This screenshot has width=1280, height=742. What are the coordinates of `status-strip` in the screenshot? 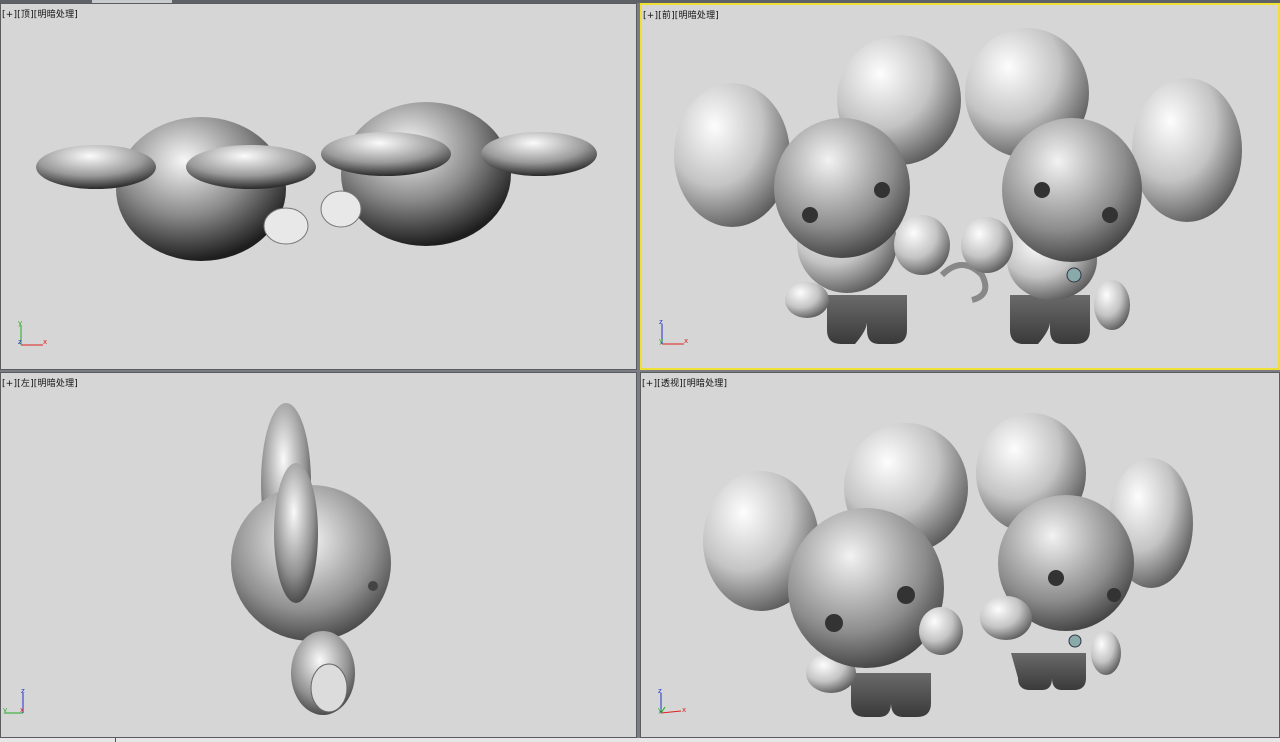 It's located at (640, 740).